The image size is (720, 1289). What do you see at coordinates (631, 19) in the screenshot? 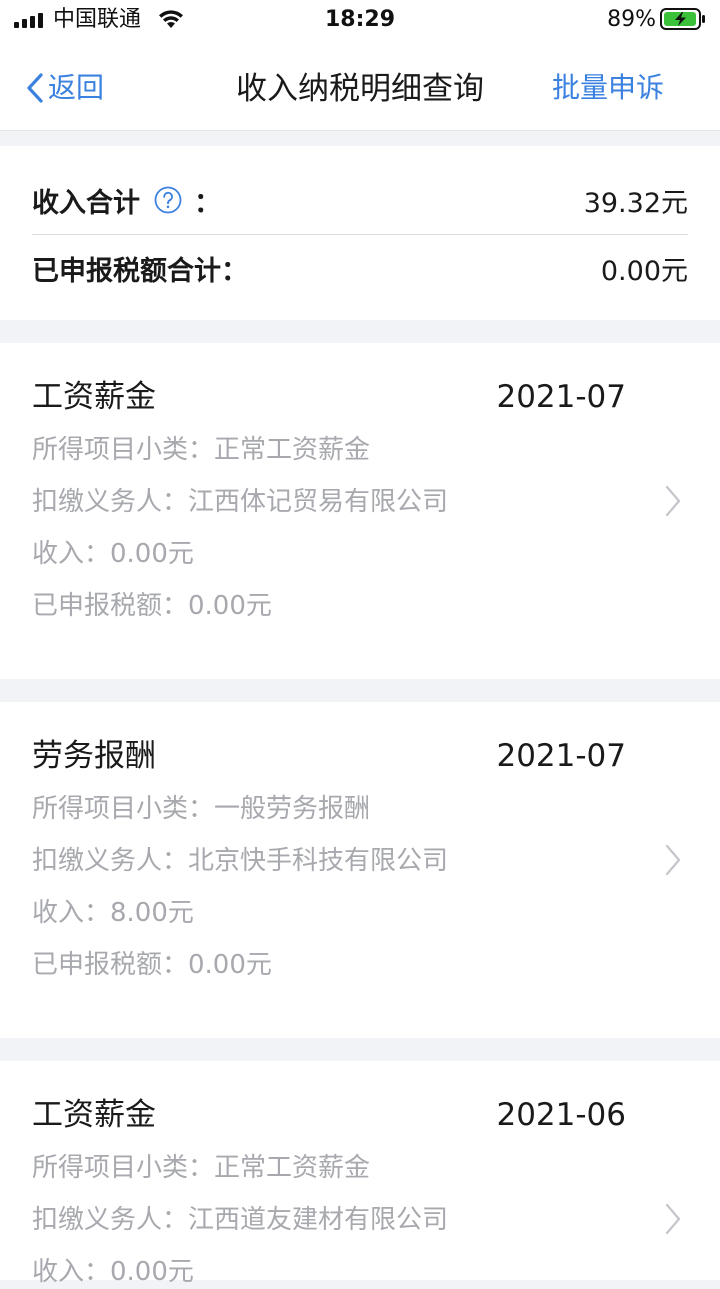
I see `battery-percentage: 89%` at bounding box center [631, 19].